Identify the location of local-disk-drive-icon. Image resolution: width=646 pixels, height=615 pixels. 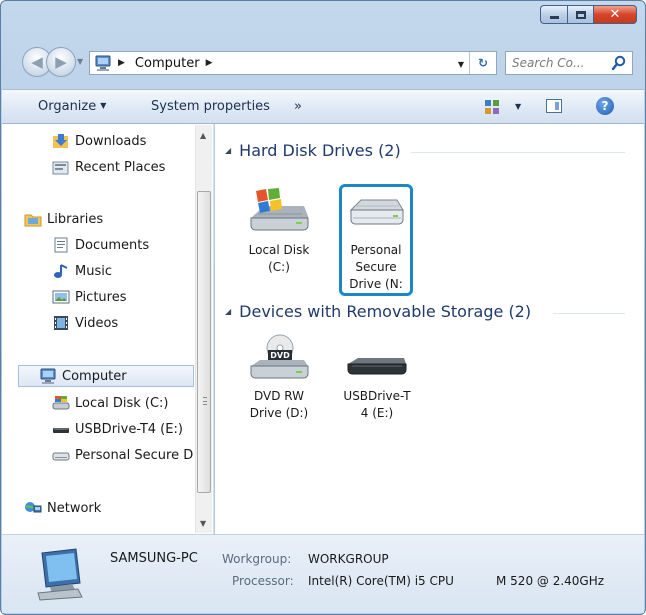
(279, 213).